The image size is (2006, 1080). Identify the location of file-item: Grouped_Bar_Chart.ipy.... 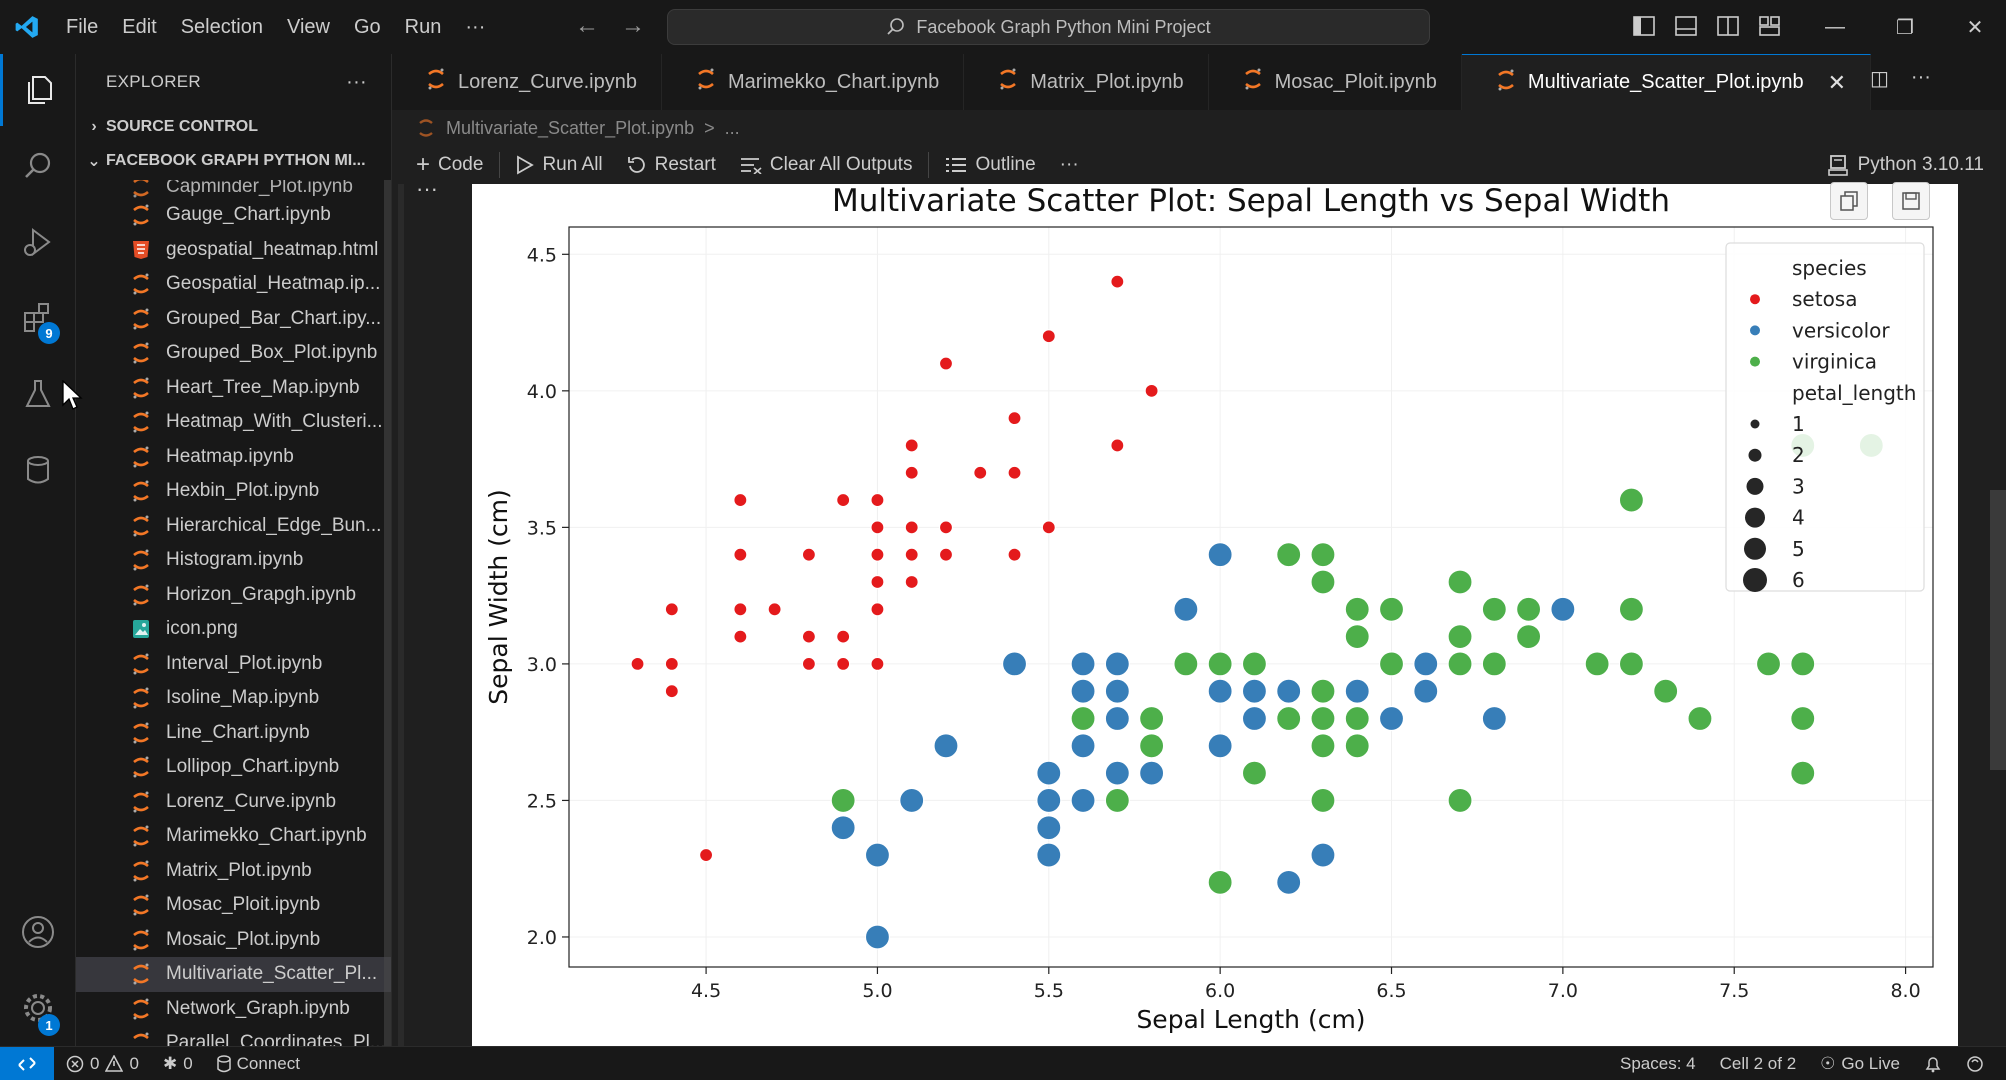
(233, 319).